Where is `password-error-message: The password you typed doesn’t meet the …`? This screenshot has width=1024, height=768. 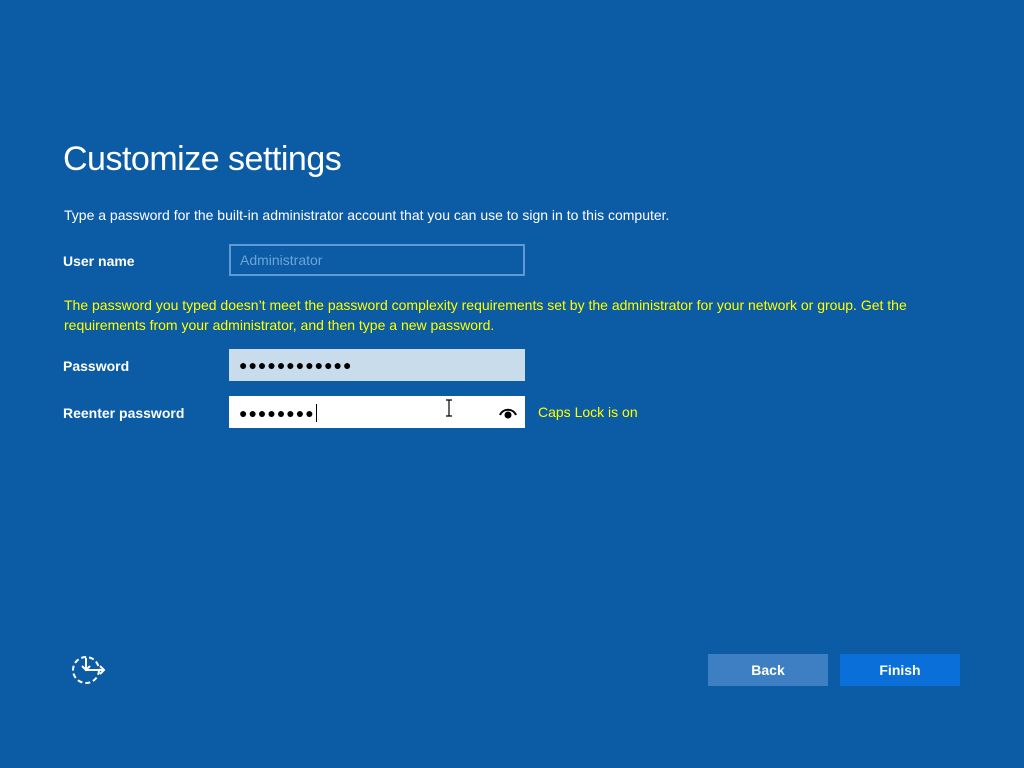 password-error-message: The password you typed doesn’t meet the … is located at coordinates (485, 315).